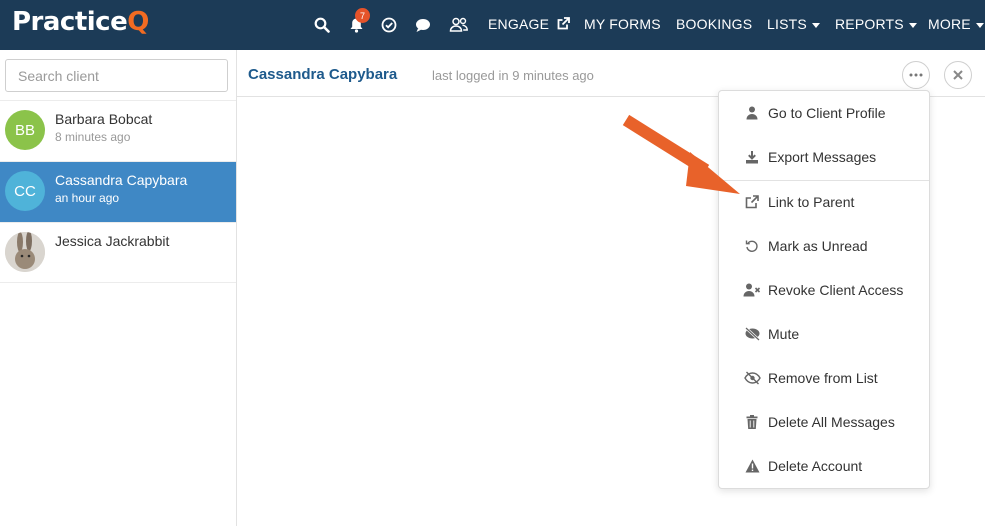 The image size is (985, 526). I want to click on avatar: BB, so click(25, 130).